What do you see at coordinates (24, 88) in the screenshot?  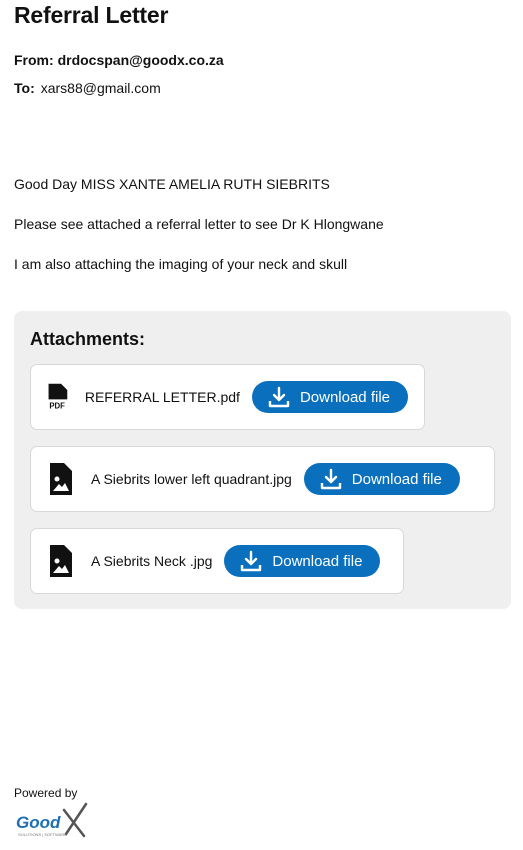 I see `to-label: To:` at bounding box center [24, 88].